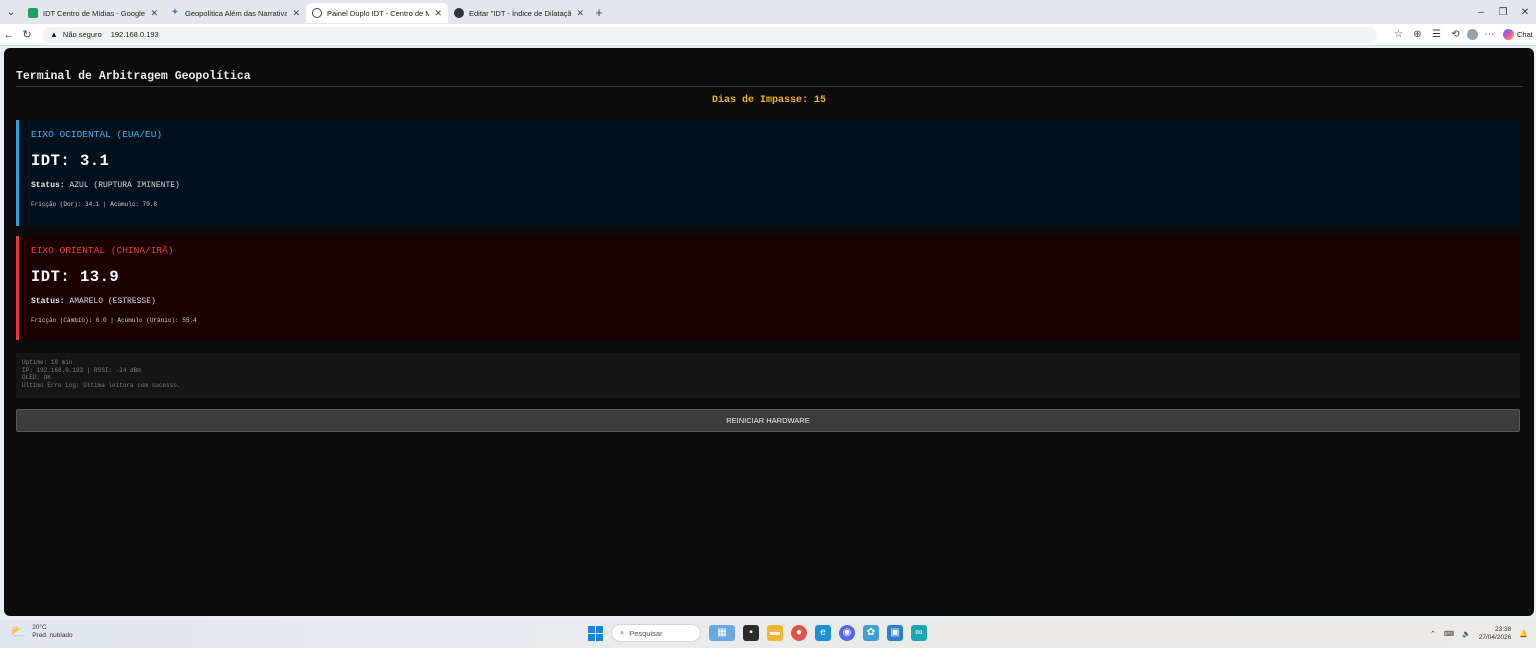 This screenshot has width=1536, height=648. Describe the element at coordinates (599, 12) in the screenshot. I see `new-tab-plus-icon: +` at that location.